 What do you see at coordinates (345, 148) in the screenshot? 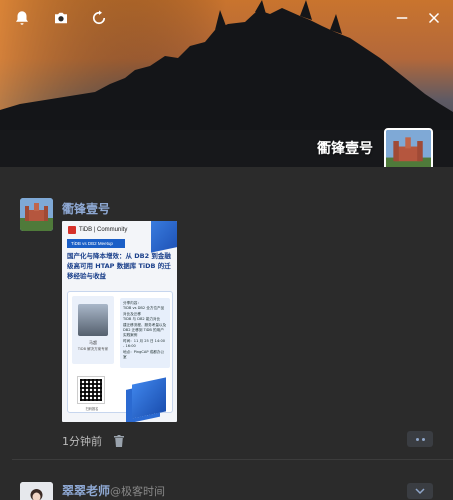
I see `cover-username: 衢锋壹号` at bounding box center [345, 148].